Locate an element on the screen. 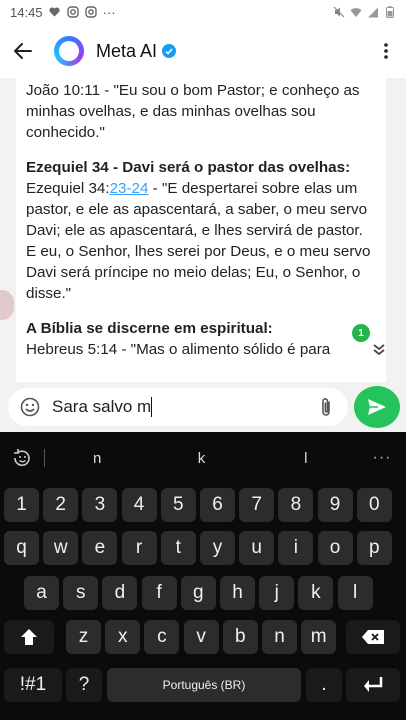 Image resolution: width=406 pixels, height=720 pixels. back-button is located at coordinates (23, 51).